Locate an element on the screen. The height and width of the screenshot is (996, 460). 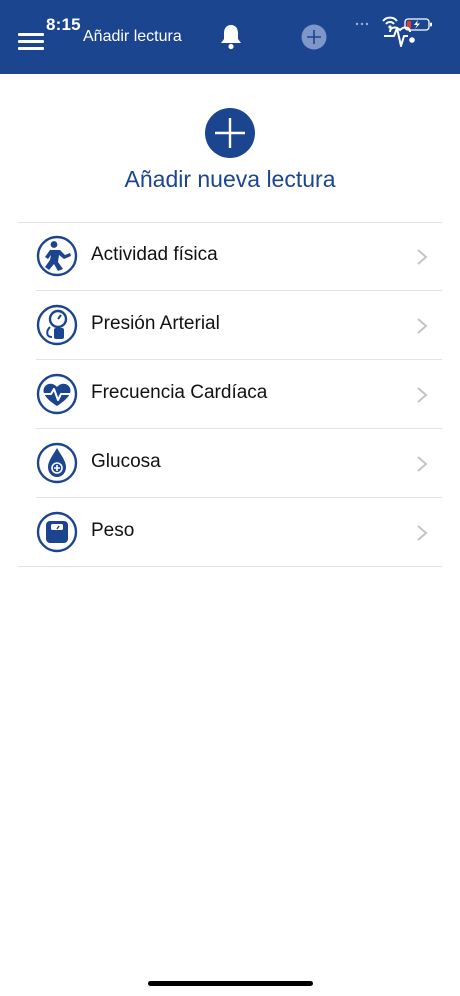
list-item-label: Frecuencia Cardíaca is located at coordinates (179, 392).